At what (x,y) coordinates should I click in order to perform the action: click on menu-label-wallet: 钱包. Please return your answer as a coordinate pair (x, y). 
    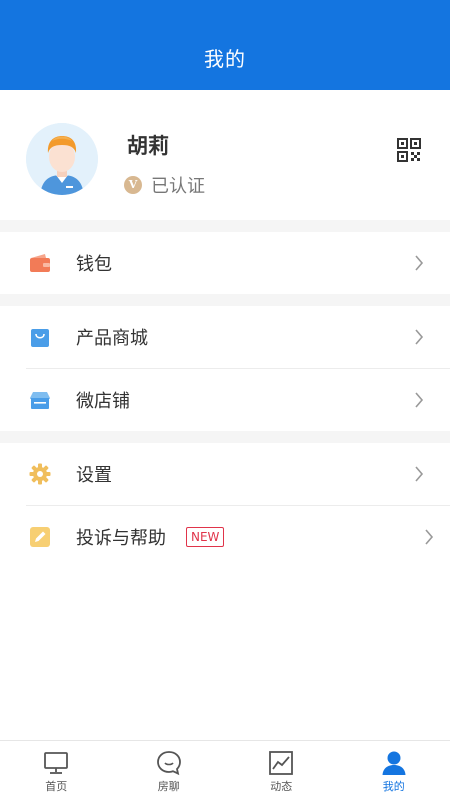
    Looking at the image, I should click on (94, 264).